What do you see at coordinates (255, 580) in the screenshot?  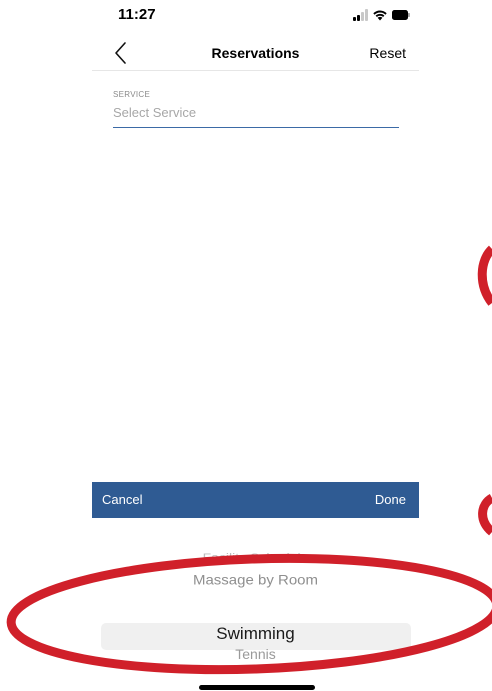 I see `picker-option: Massage by Room` at bounding box center [255, 580].